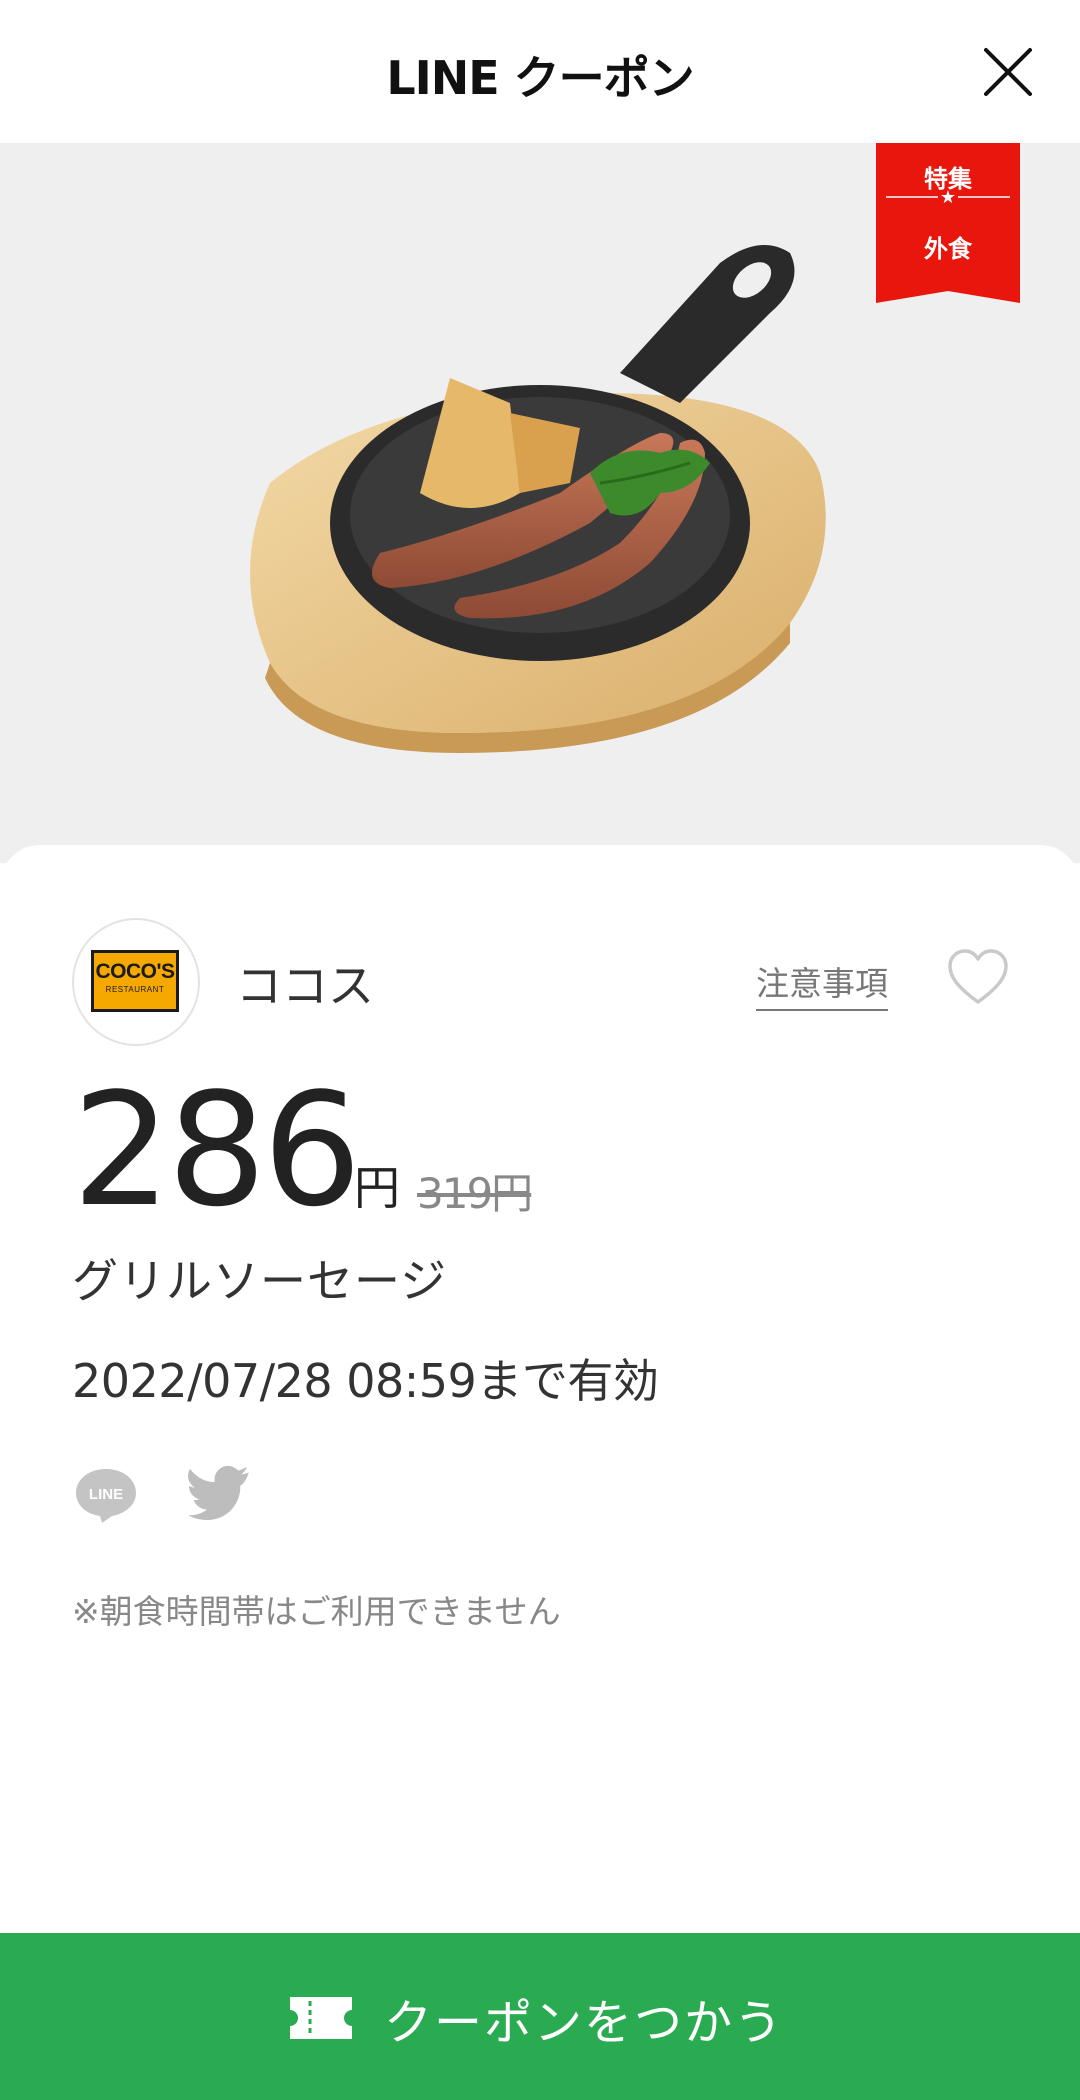  I want to click on badge-label-bottom: 外食, so click(948, 249).